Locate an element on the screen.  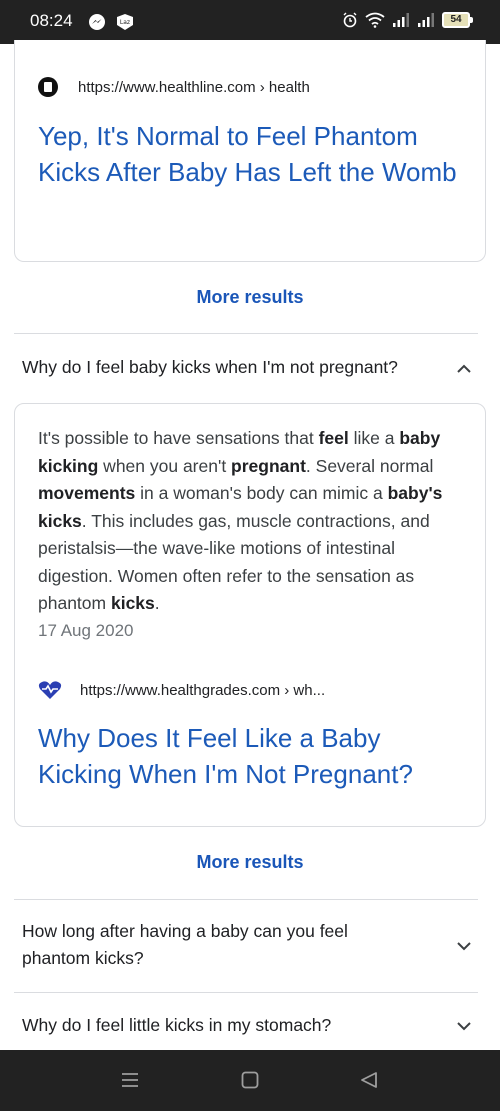
more-results-button-2: More results is located at coordinates (250, 862).